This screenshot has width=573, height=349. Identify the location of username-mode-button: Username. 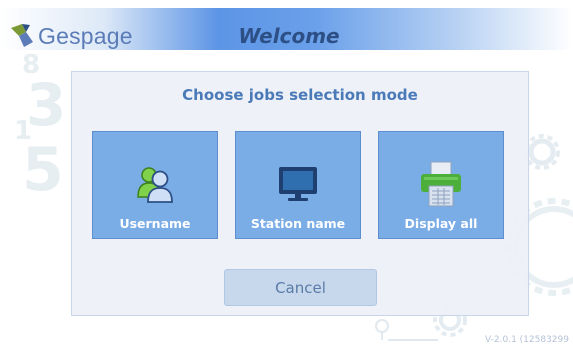
(155, 185).